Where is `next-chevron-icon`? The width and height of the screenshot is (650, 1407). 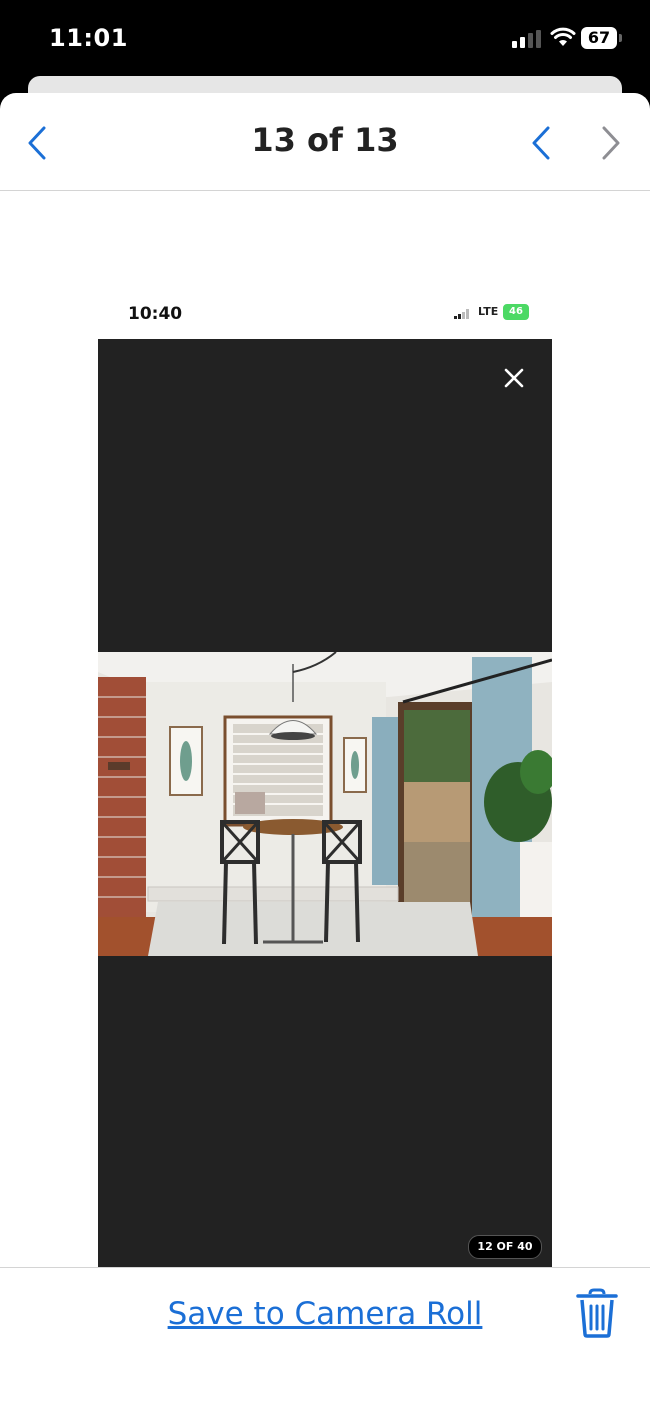 next-chevron-icon is located at coordinates (611, 143).